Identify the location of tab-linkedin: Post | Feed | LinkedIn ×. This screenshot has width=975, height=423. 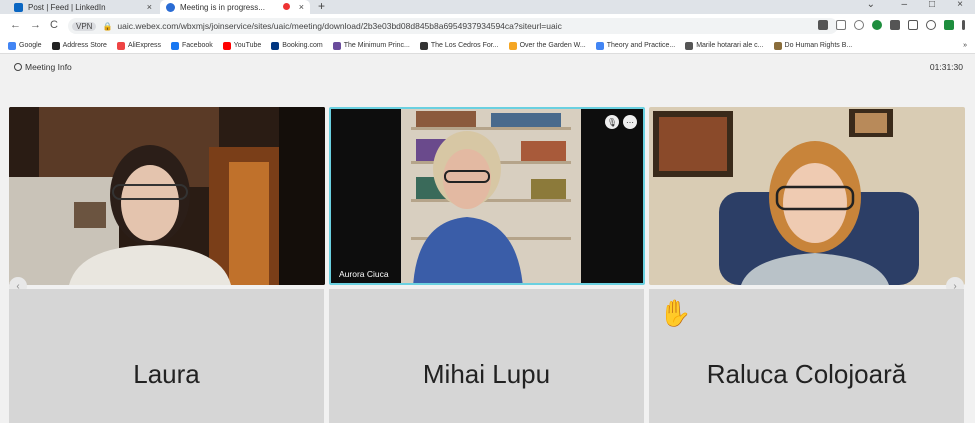
(83, 7).